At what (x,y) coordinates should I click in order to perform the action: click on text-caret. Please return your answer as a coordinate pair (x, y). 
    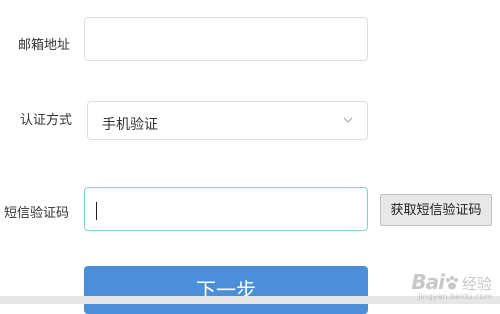
    Looking at the image, I should click on (96, 211).